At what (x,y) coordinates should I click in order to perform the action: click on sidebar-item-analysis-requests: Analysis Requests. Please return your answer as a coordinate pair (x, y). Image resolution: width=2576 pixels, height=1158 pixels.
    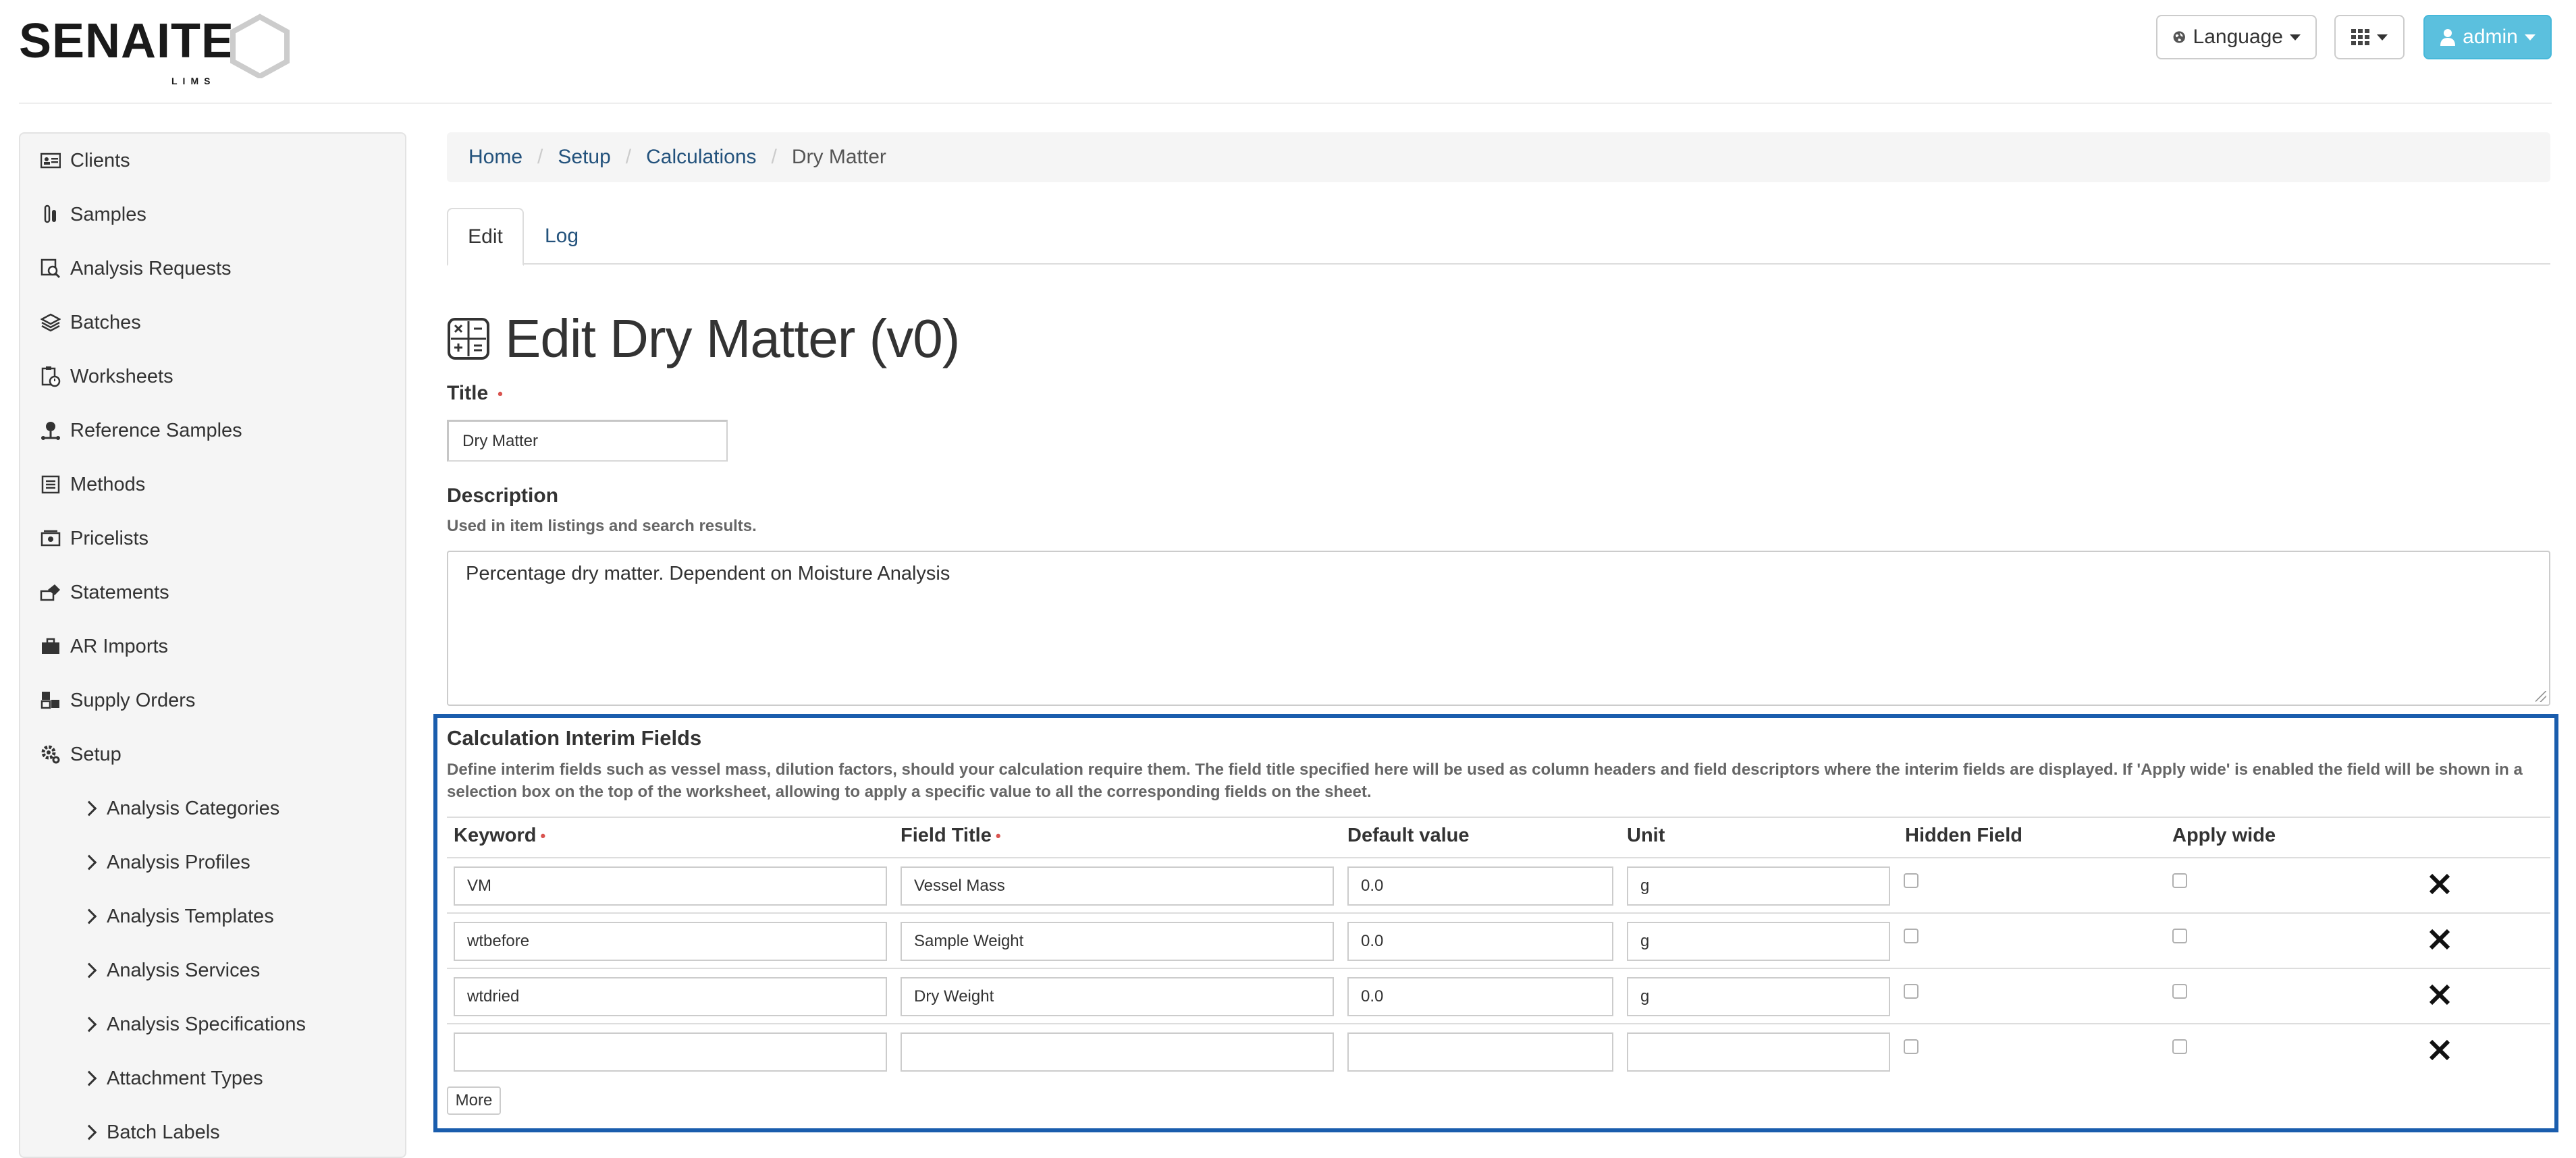
    Looking at the image, I should click on (136, 268).